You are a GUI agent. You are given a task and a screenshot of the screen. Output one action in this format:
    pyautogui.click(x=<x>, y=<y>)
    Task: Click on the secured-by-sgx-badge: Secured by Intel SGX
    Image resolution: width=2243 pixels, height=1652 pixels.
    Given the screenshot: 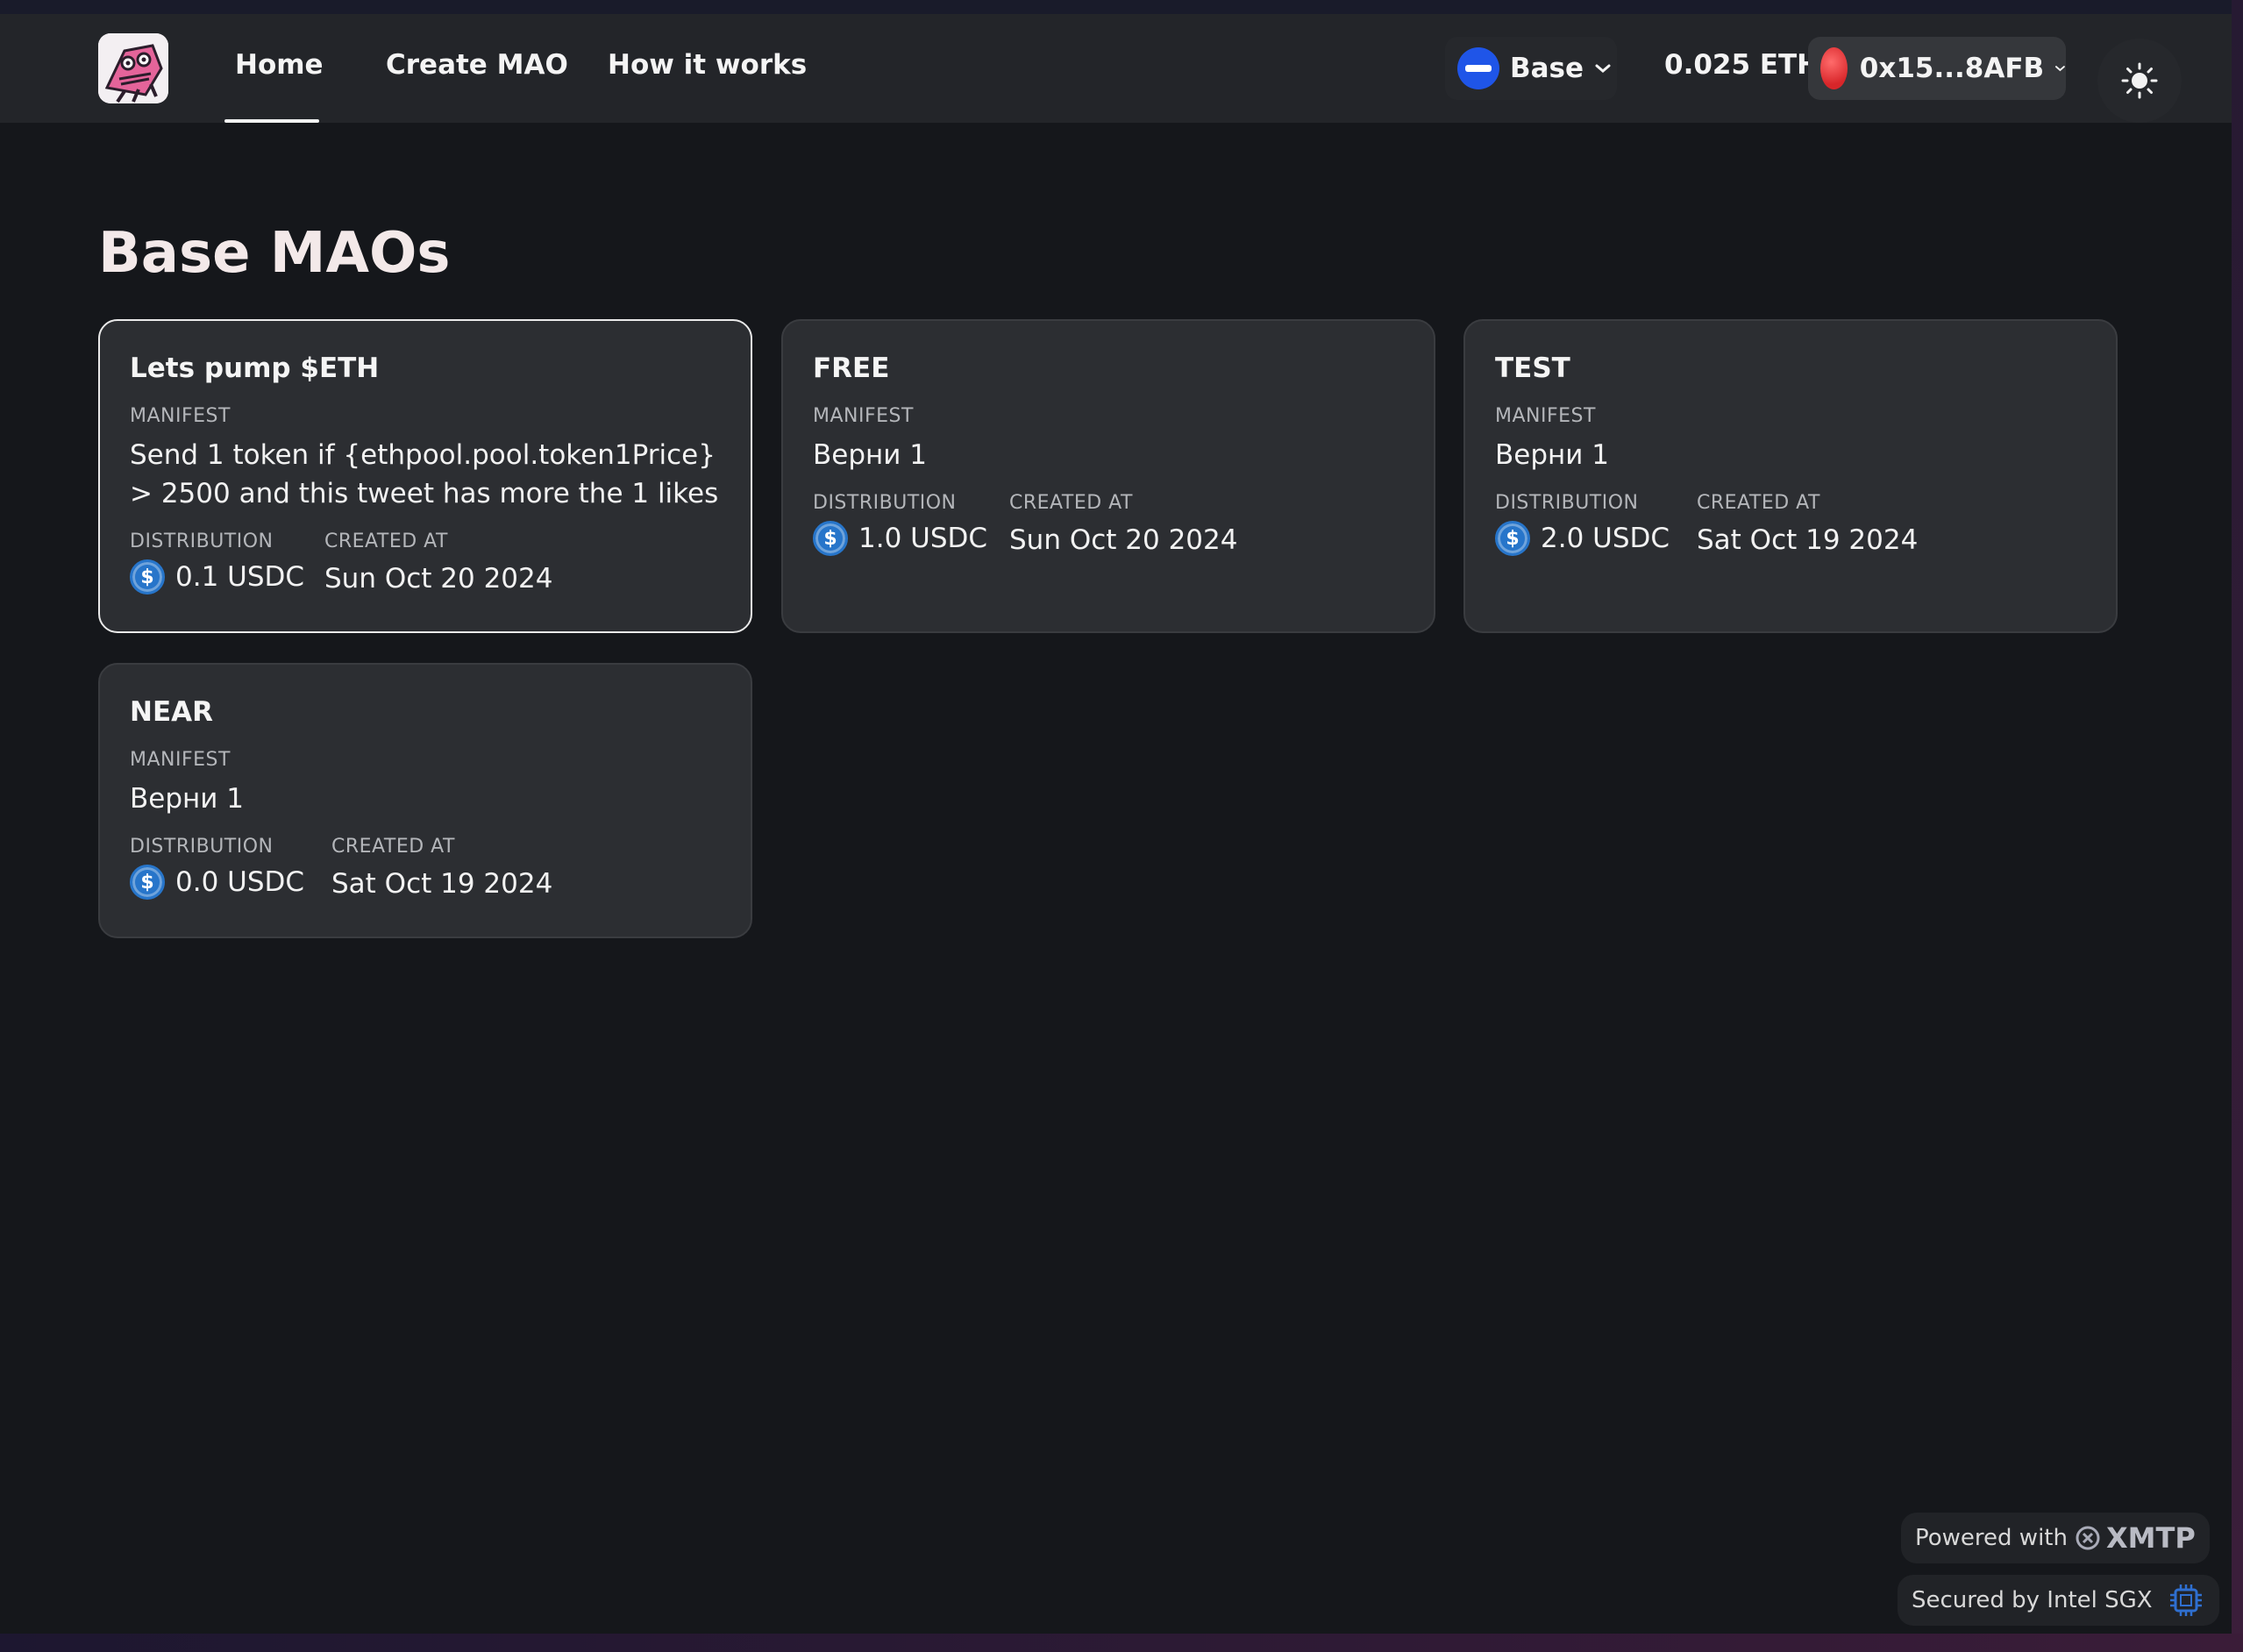 What is the action you would take?
    pyautogui.click(x=2058, y=1600)
    